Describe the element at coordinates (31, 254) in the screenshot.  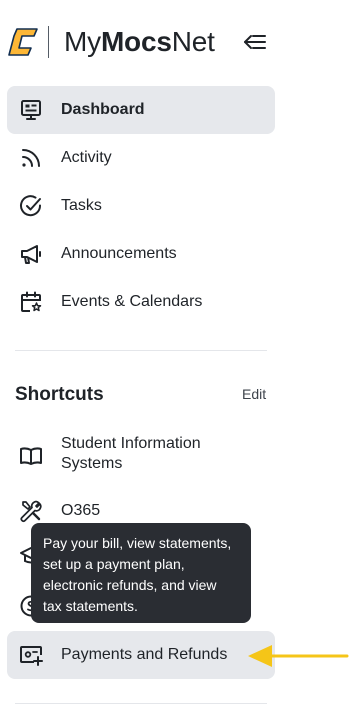
I see `megaphone-icon` at that location.